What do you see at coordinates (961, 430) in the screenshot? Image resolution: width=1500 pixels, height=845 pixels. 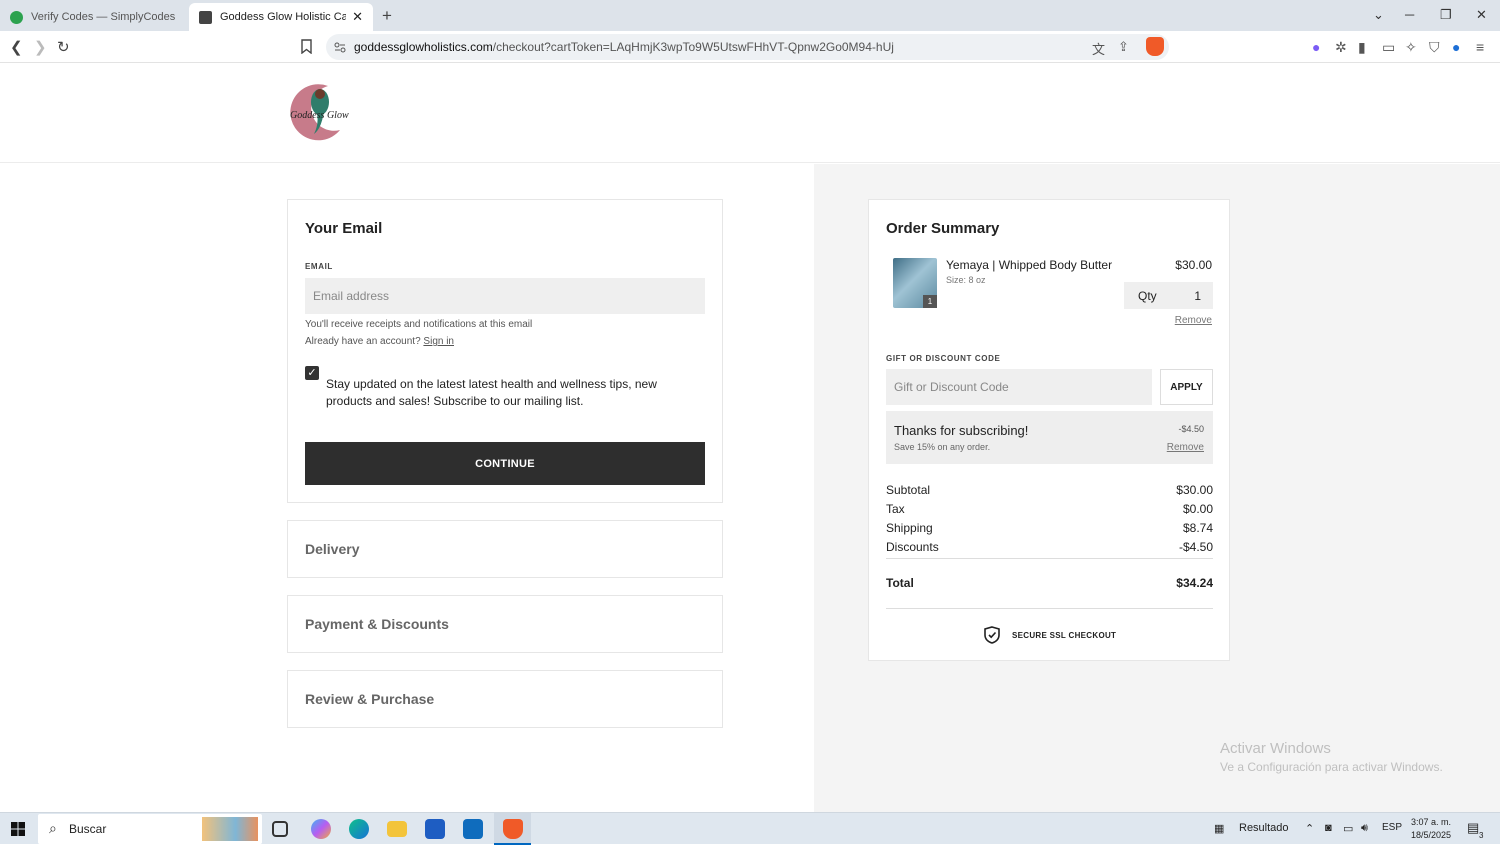 I see `promo-title: Thanks for subscribing!` at bounding box center [961, 430].